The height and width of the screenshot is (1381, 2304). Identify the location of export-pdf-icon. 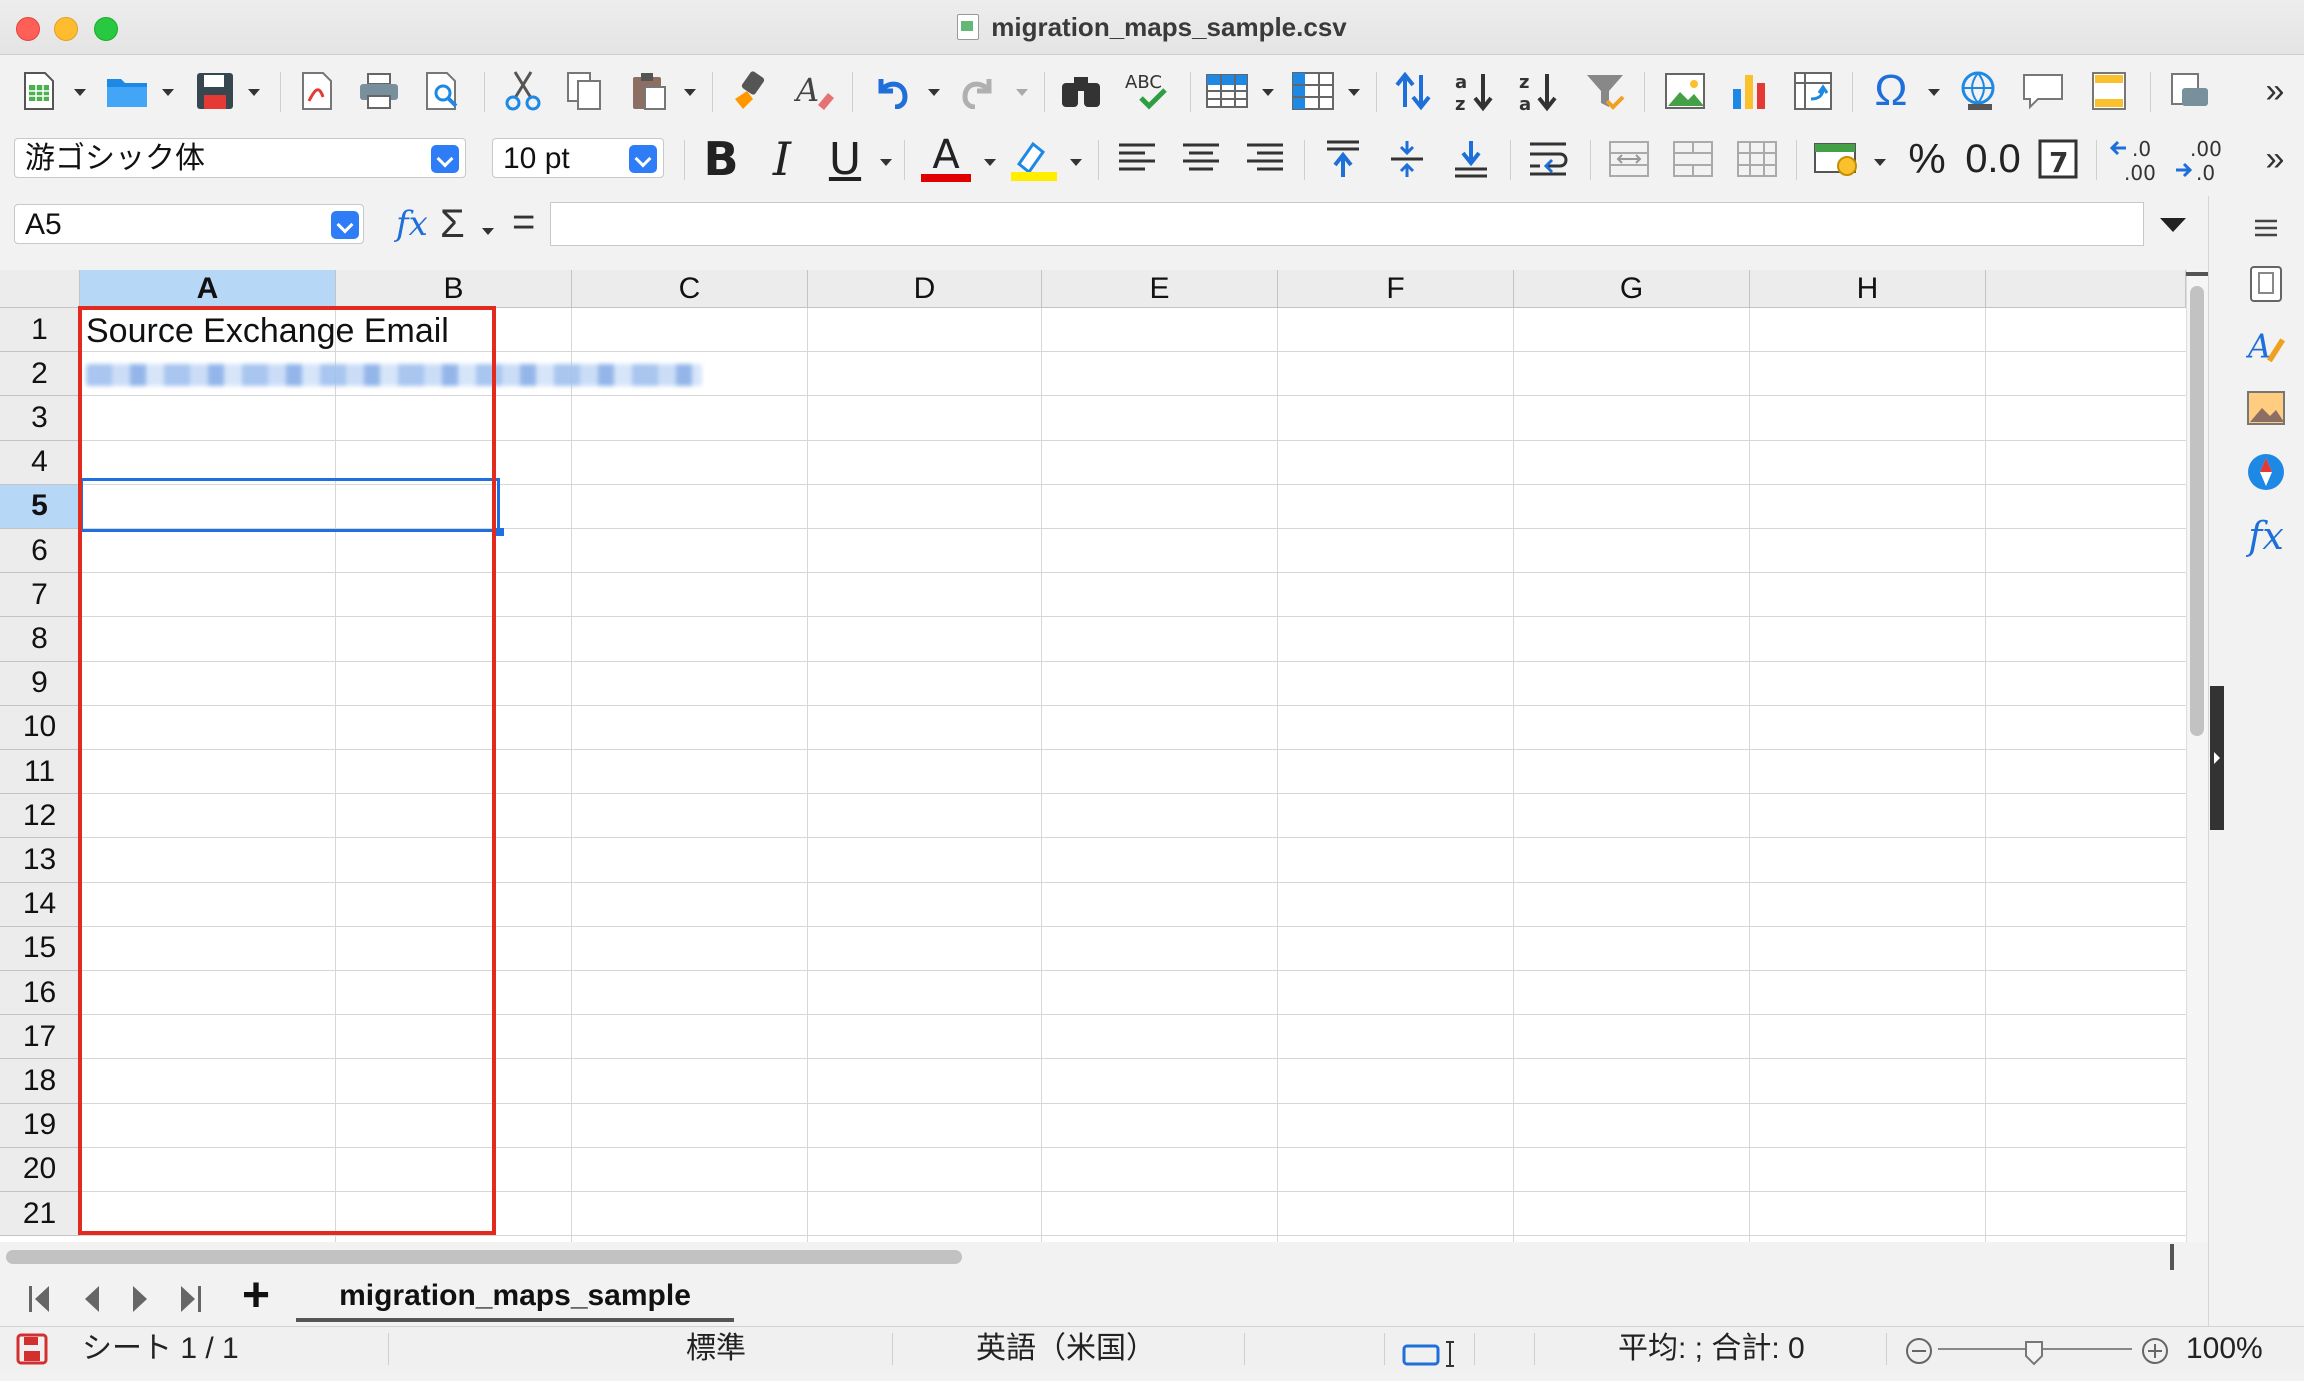
(317, 91).